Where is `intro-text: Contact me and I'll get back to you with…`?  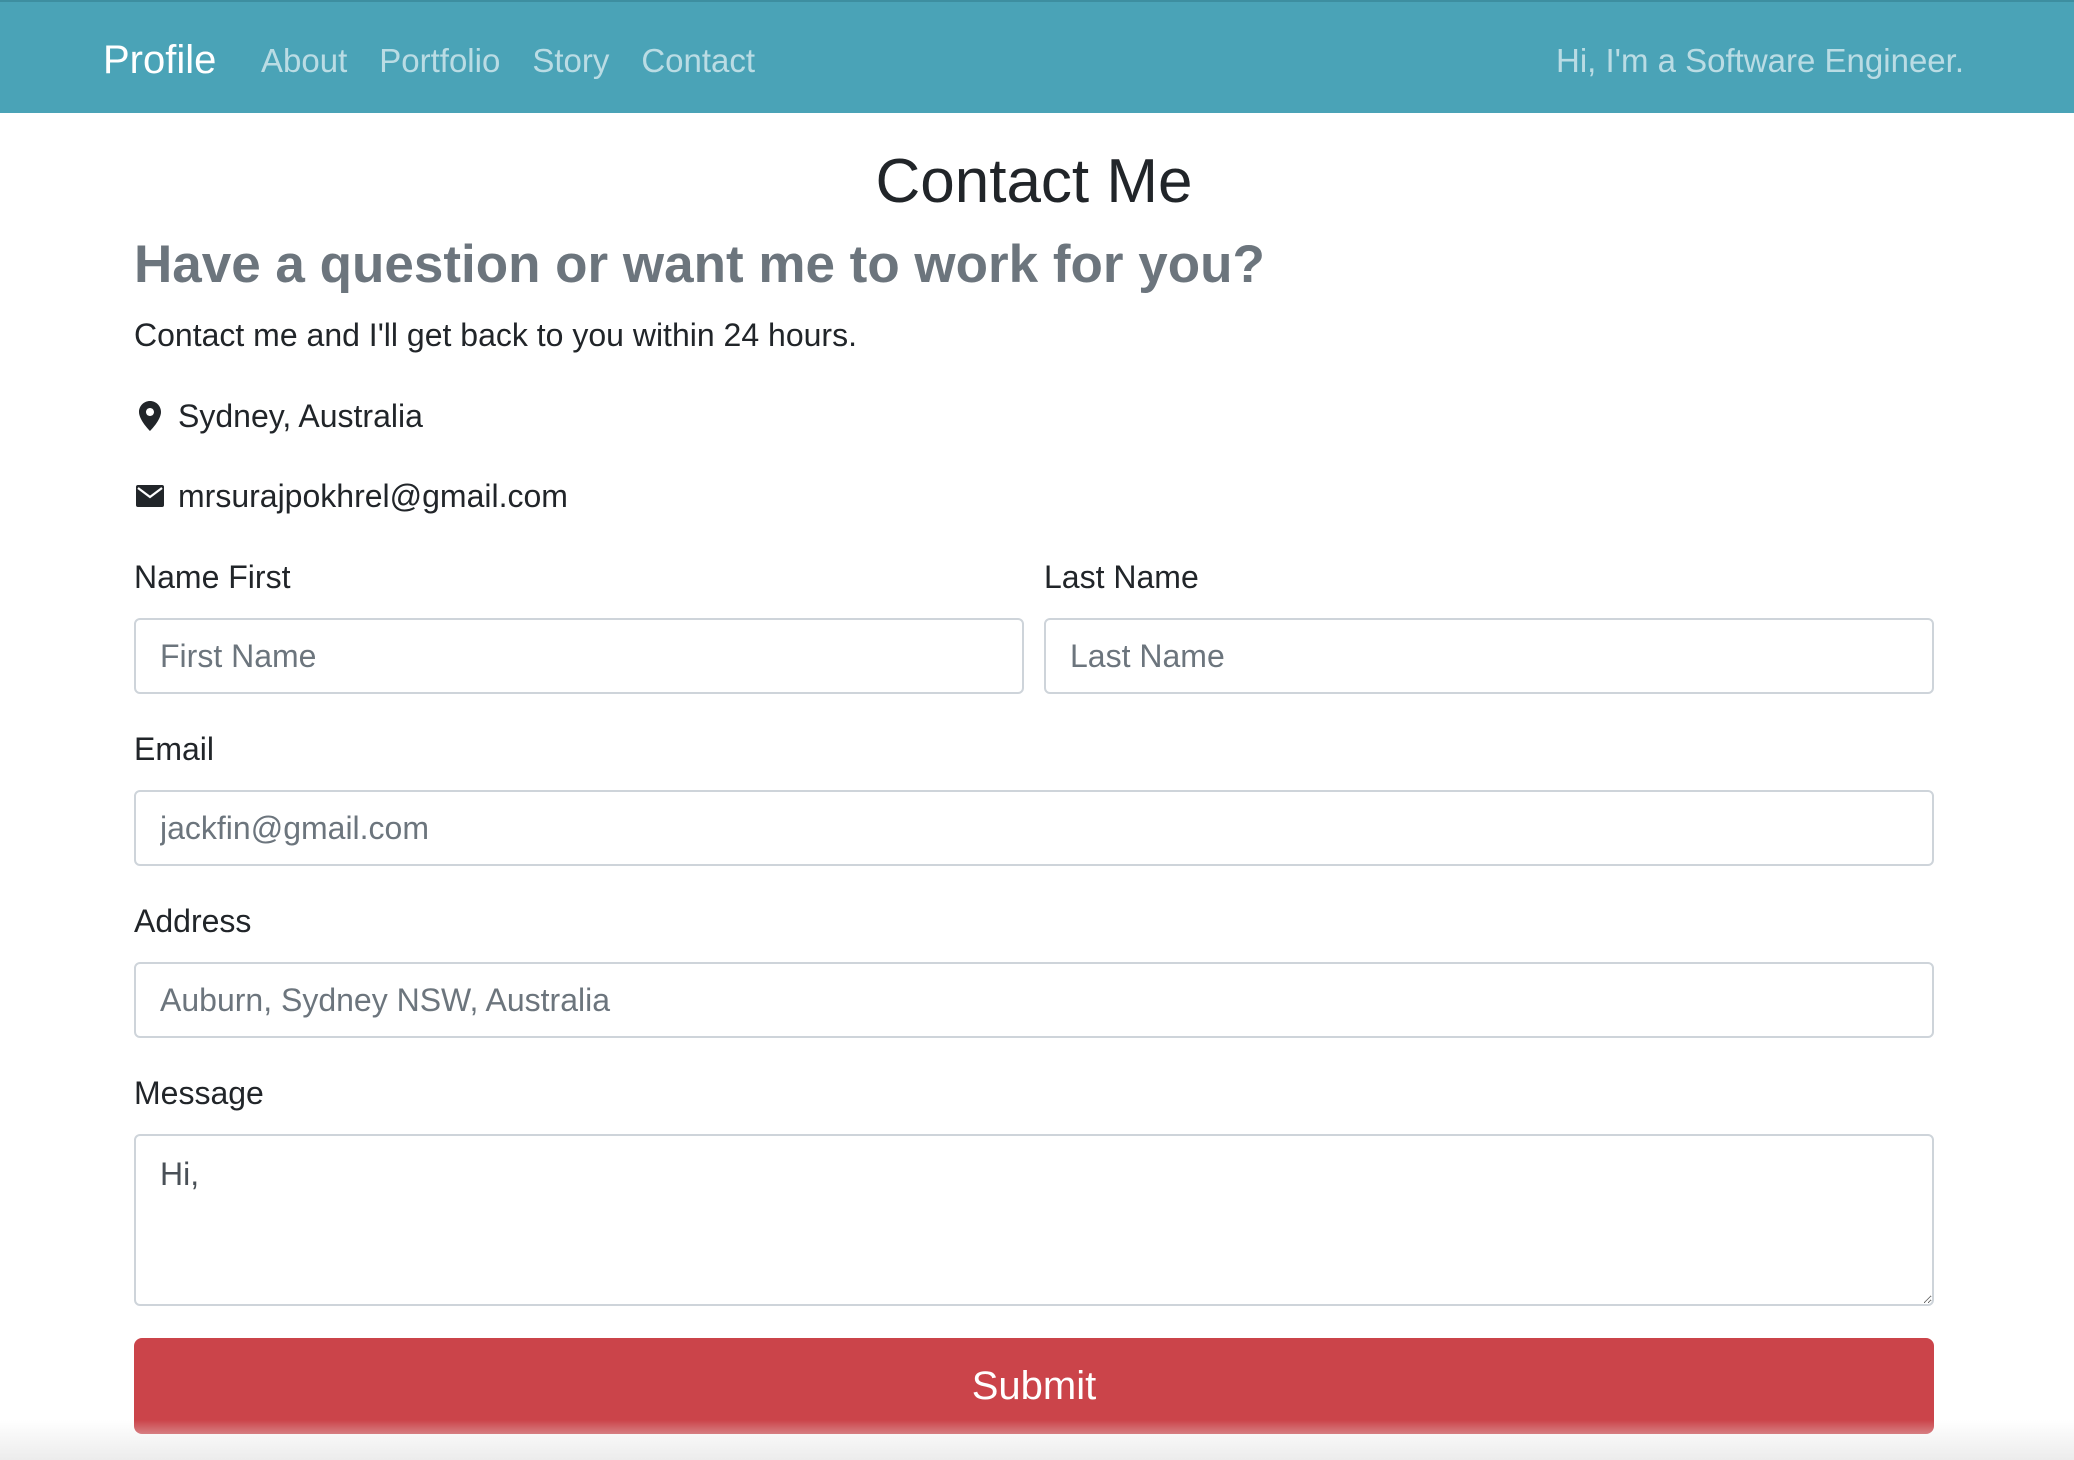
intro-text: Contact me and I'll get back to you with… is located at coordinates (495, 335).